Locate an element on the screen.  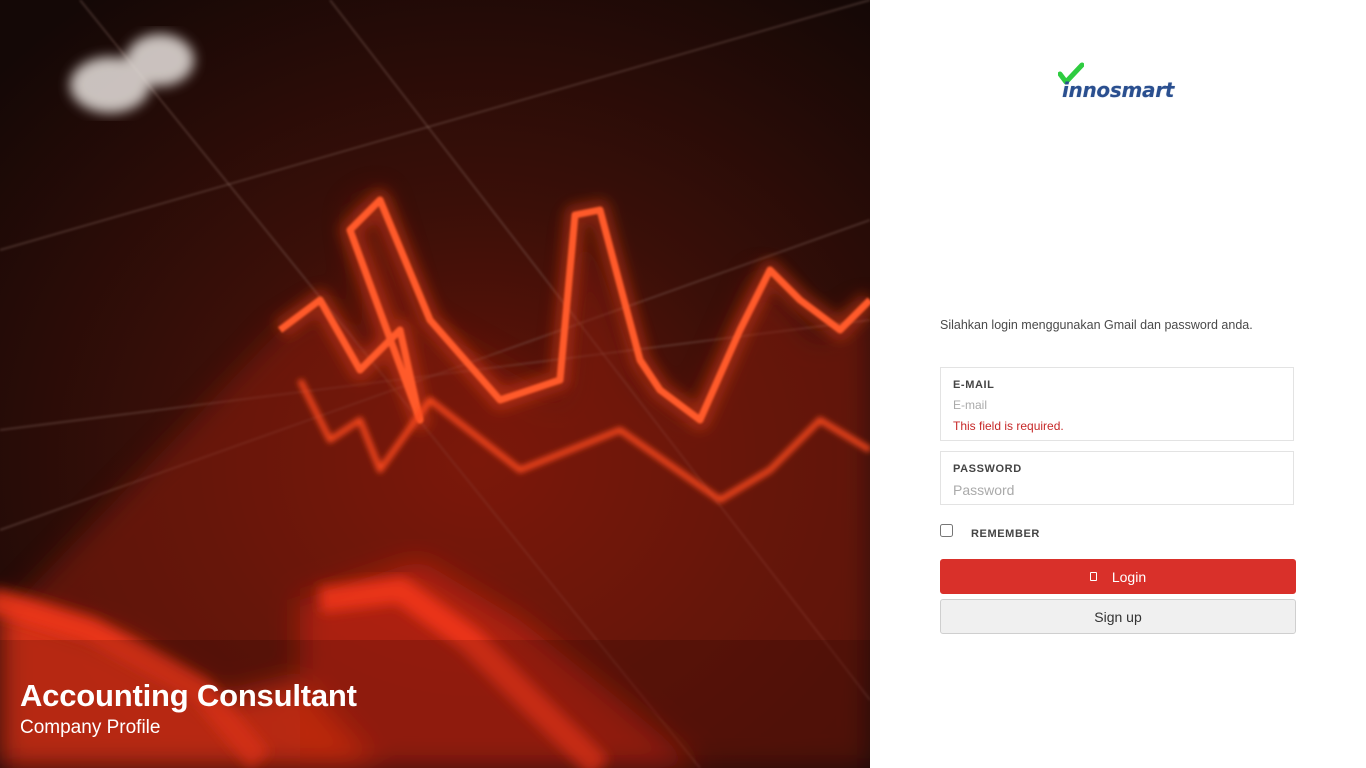
signup-button-label: Sign up is located at coordinates (1118, 616).